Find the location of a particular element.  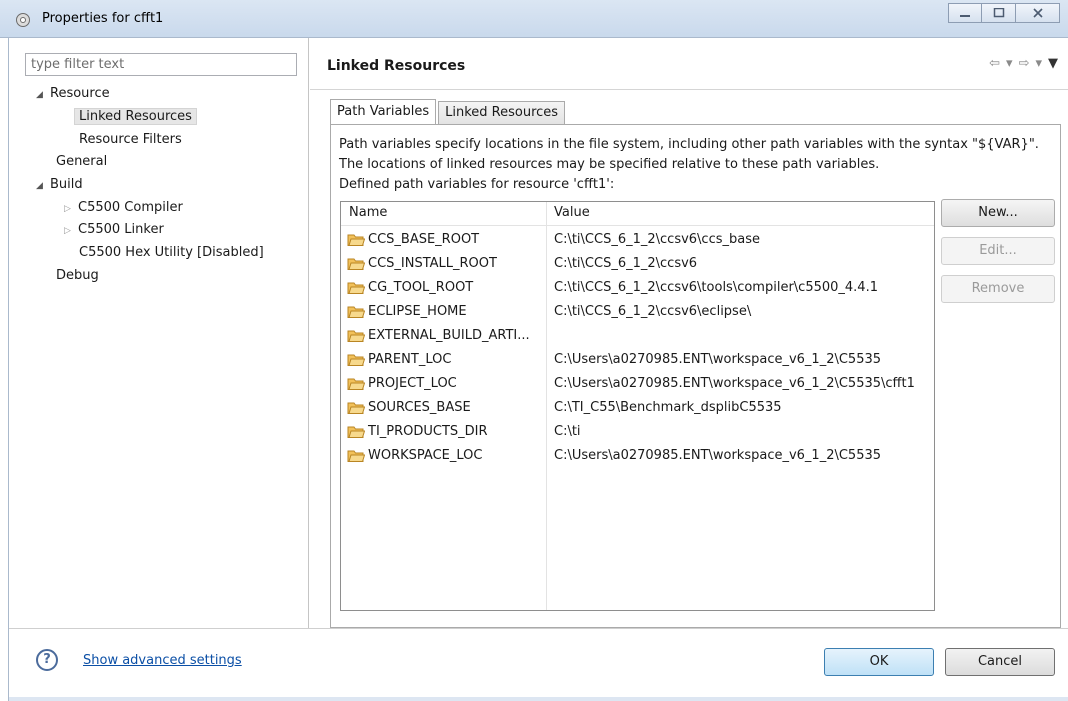

close-button is located at coordinates (1038, 13).